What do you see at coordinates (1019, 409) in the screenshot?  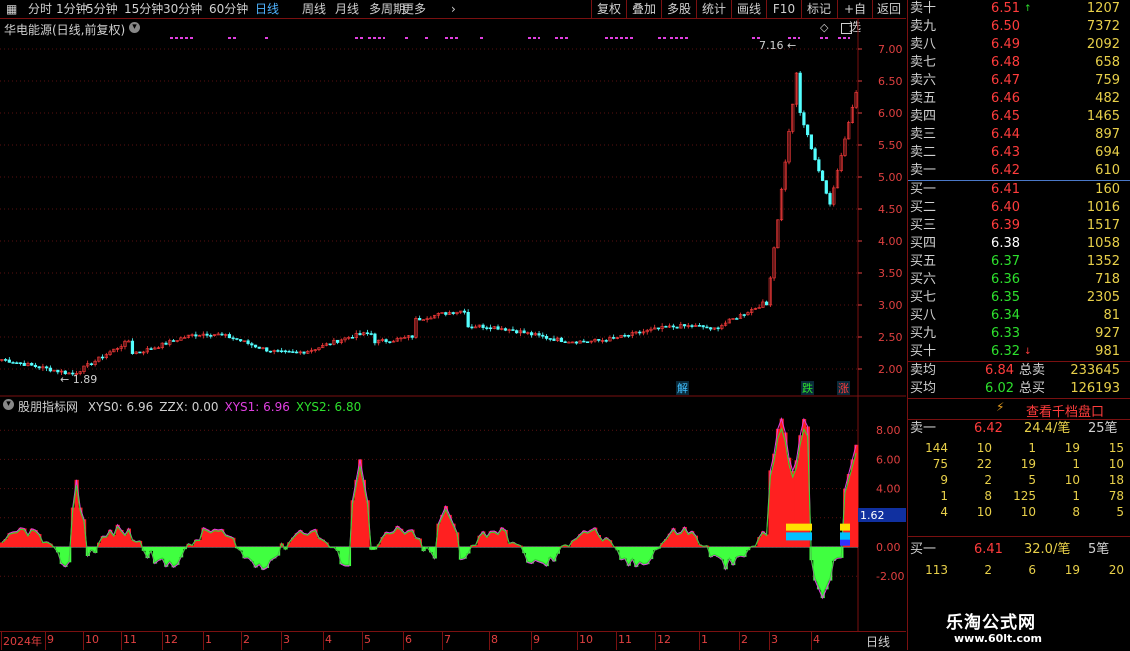 I see `depth-button: ⚡ 查看千档盘口` at bounding box center [1019, 409].